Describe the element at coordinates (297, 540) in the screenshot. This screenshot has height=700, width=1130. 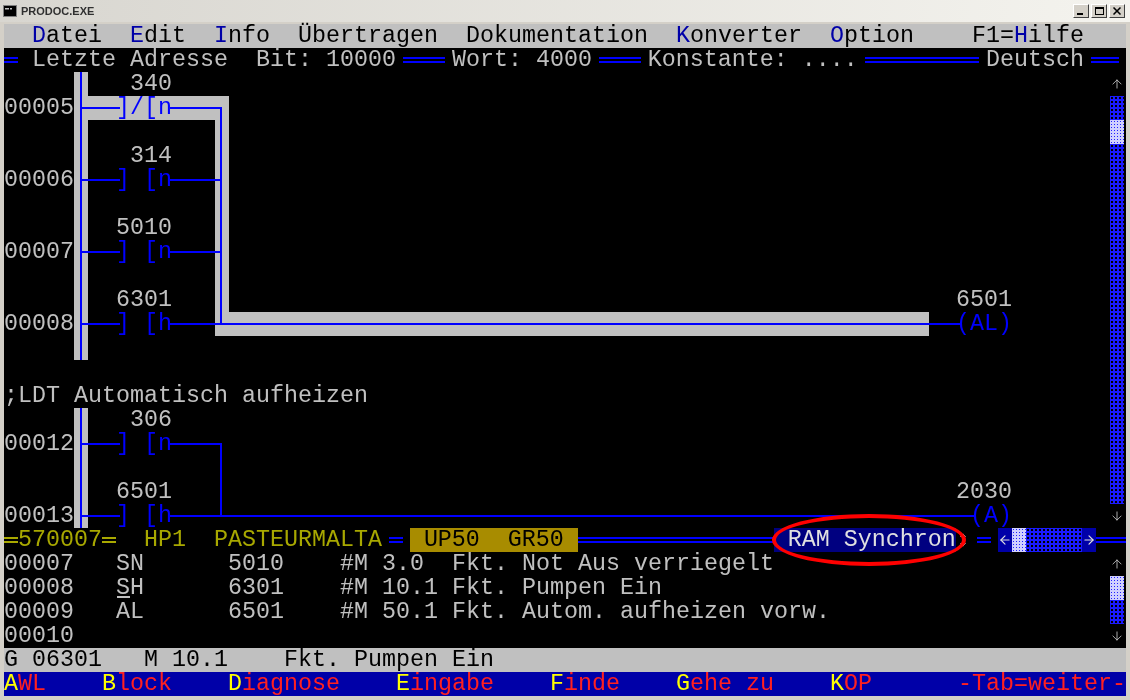
I see `project-name: PASTEURMALTA` at that location.